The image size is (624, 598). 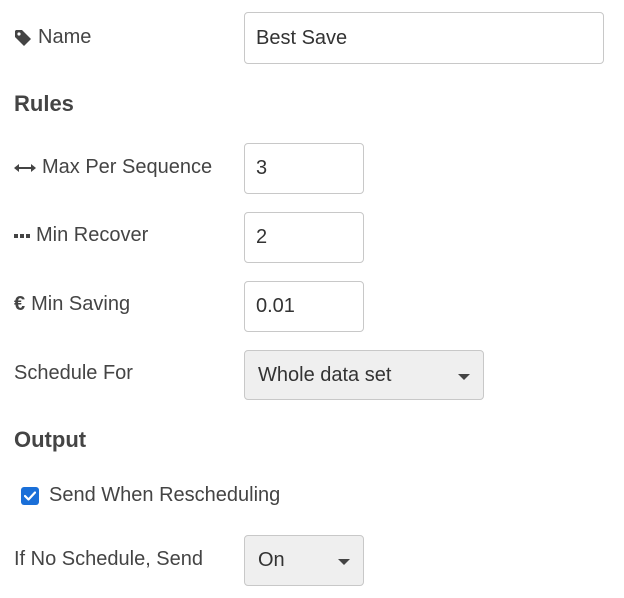 What do you see at coordinates (275, 306) in the screenshot?
I see `min-saving-value: 0.01` at bounding box center [275, 306].